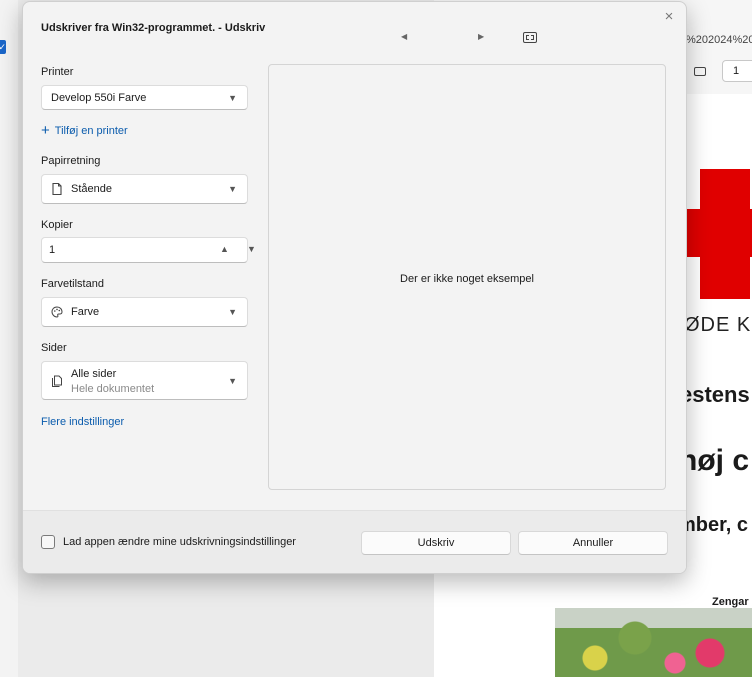  I want to click on copies-stepper: 1 ▲ ▼, so click(148, 250).